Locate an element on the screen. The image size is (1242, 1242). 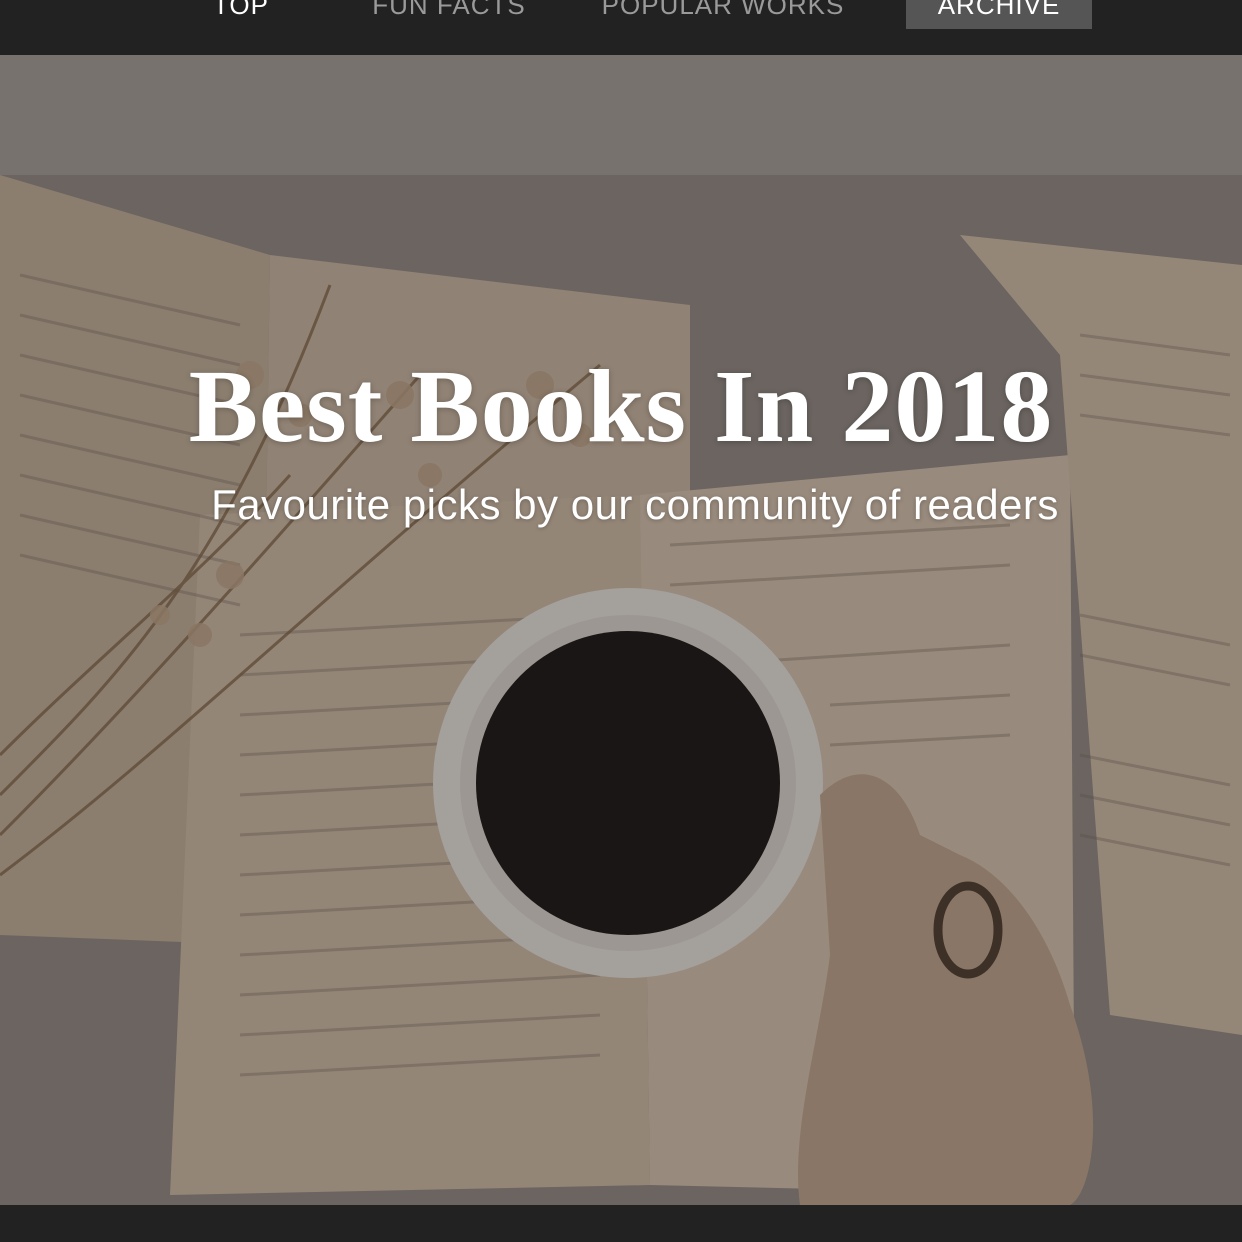
nav-item-fun-facts: FUN FACTS is located at coordinates (449, 14).